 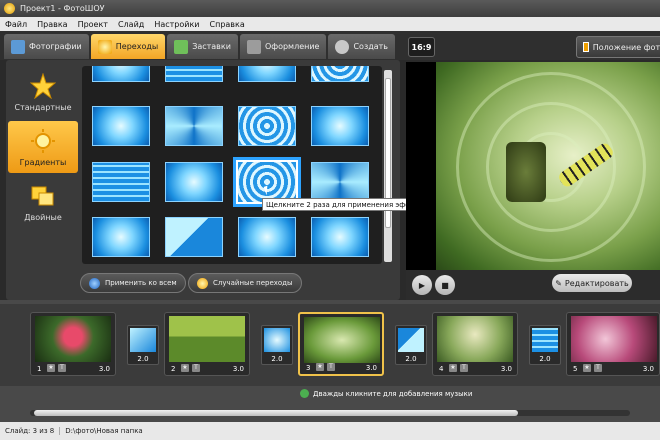 What do you see at coordinates (393, 393) in the screenshot?
I see `music-hint-label: Дважды кликните для добавления музыки` at bounding box center [393, 393].